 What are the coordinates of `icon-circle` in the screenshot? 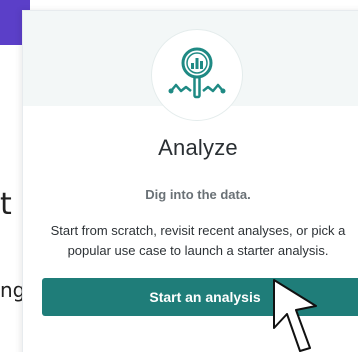 It's located at (197, 75).